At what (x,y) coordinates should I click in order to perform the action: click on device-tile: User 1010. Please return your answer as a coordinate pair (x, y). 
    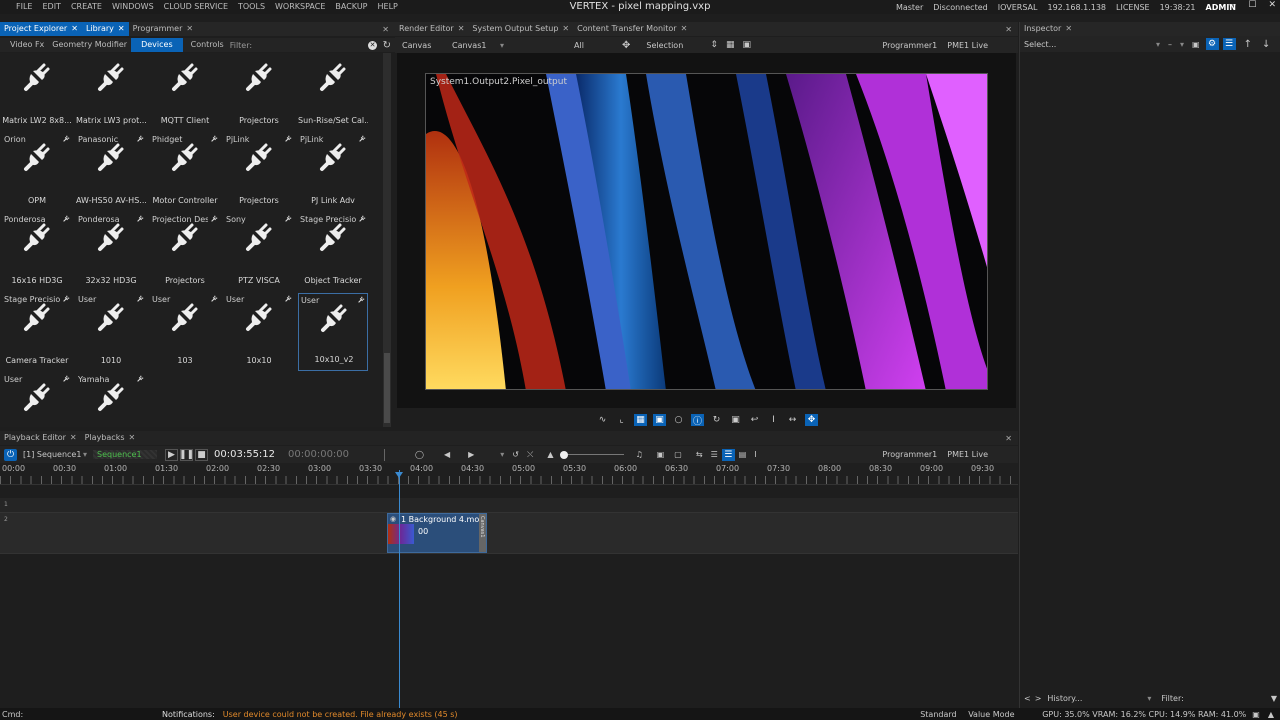
    Looking at the image, I should click on (111, 332).